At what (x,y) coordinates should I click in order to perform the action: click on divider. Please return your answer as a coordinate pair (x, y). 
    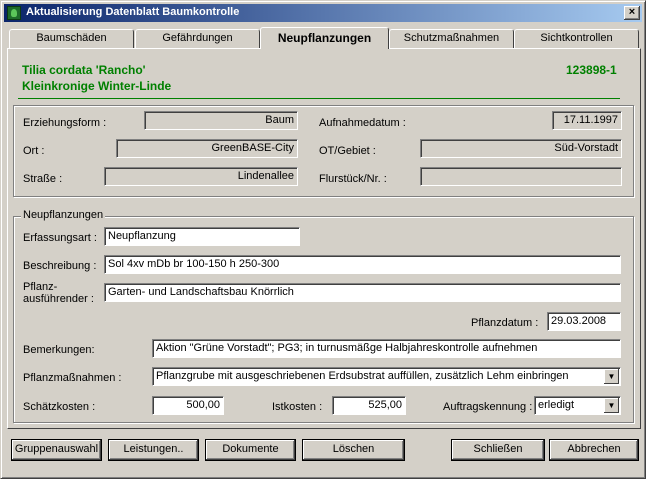
    Looking at the image, I should click on (319, 98).